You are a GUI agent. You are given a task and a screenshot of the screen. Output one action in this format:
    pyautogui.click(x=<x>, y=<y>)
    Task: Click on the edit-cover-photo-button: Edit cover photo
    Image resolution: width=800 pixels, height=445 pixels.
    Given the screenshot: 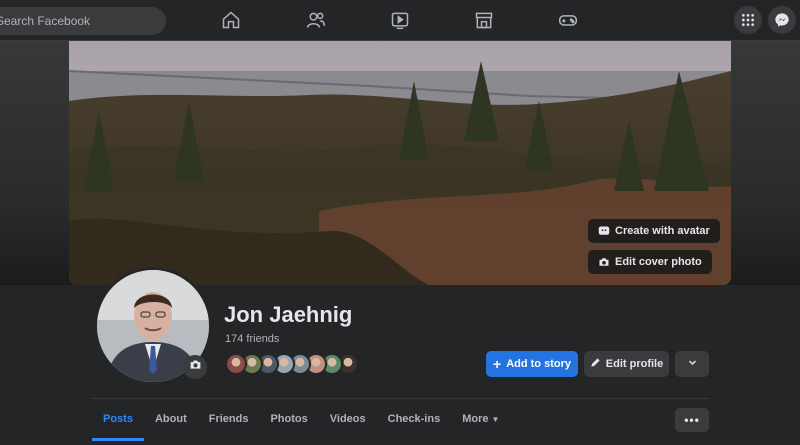 What is the action you would take?
    pyautogui.click(x=650, y=262)
    